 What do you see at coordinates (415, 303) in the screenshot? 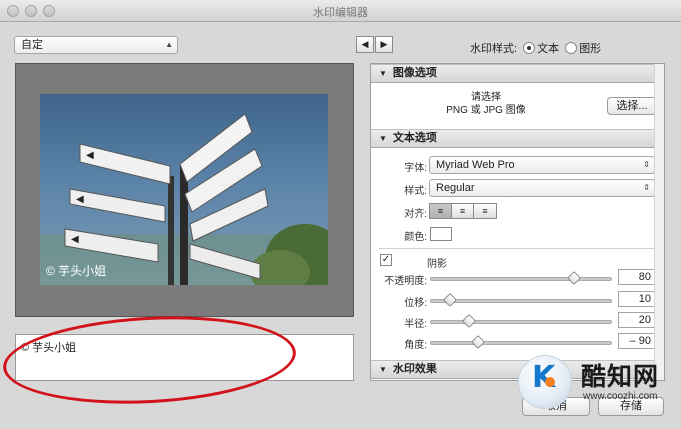
I see `offset-label: 位移:` at bounding box center [415, 303].